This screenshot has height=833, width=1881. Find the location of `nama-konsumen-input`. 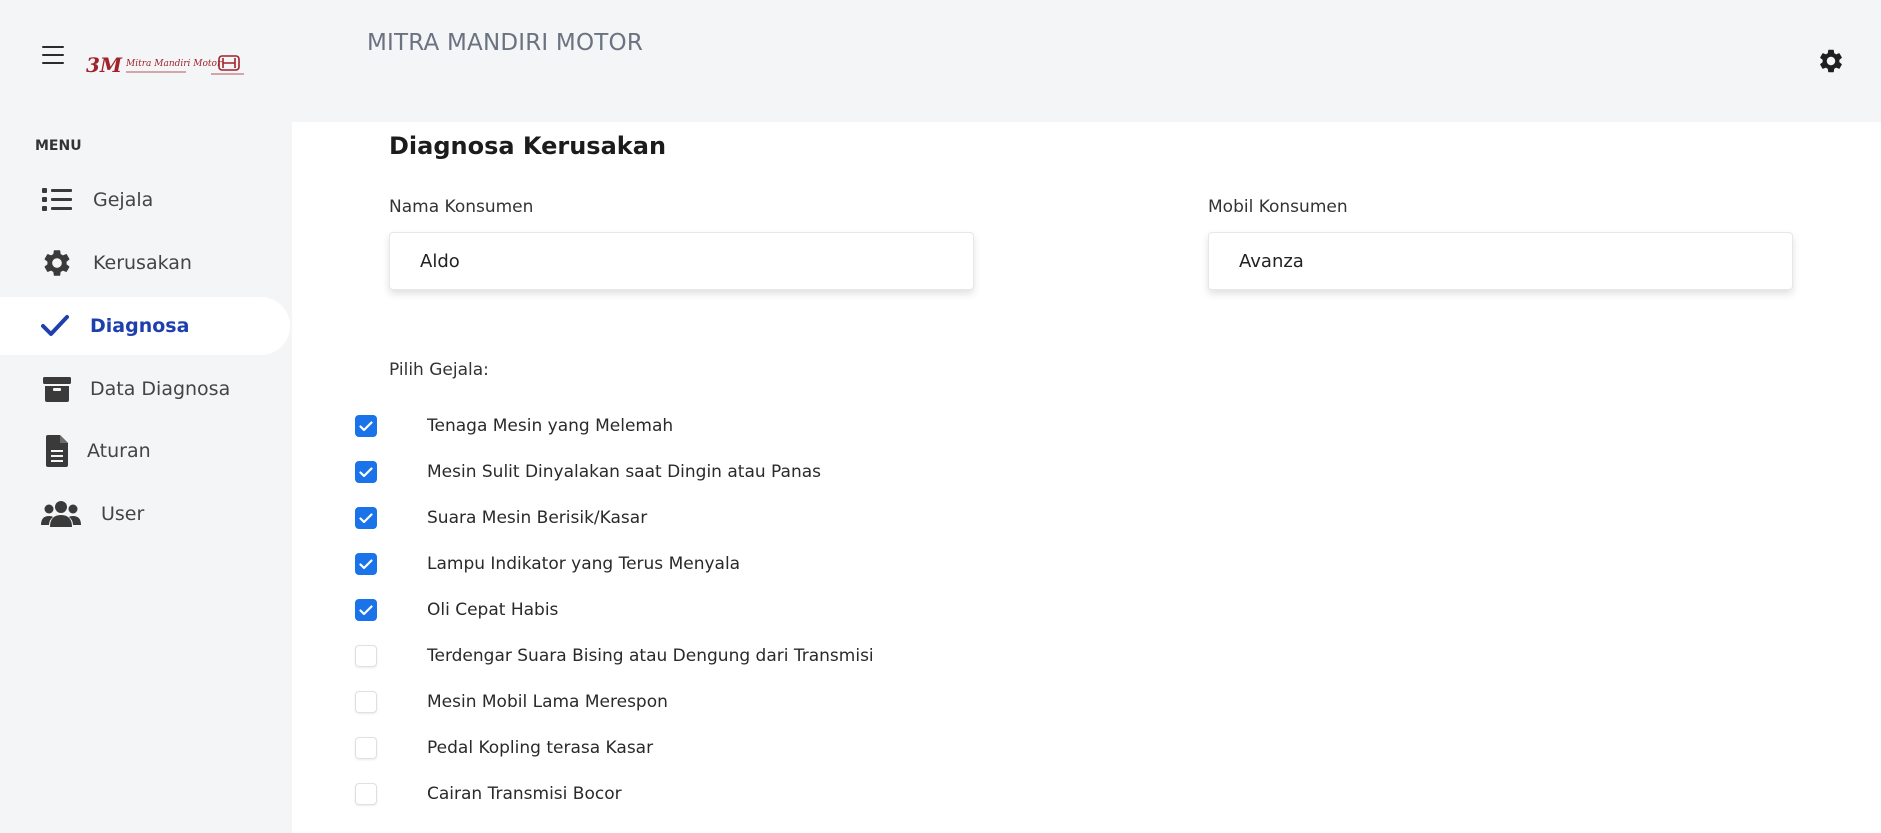

nama-konsumen-input is located at coordinates (681, 261).